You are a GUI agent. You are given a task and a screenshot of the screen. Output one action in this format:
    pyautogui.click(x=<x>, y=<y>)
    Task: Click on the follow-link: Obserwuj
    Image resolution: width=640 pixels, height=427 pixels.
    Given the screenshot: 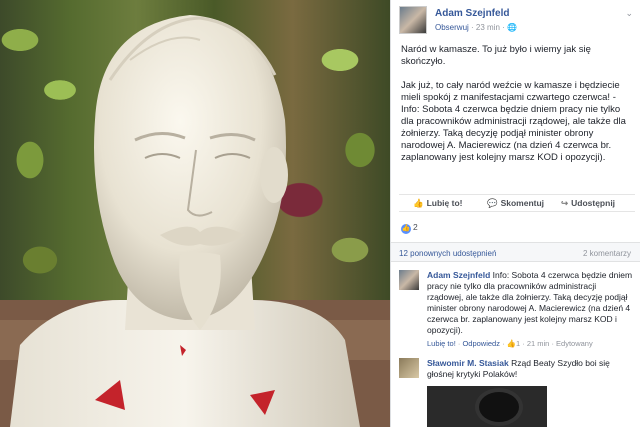 What is the action you would take?
    pyautogui.click(x=452, y=27)
    